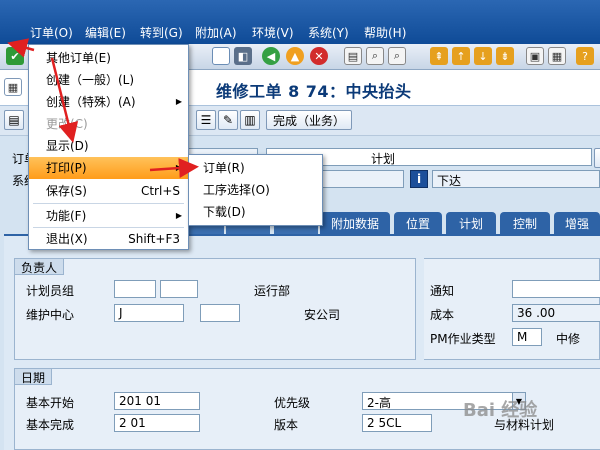 This screenshot has height=450, width=600. I want to click on watermark: Bai 经验, so click(500, 410).